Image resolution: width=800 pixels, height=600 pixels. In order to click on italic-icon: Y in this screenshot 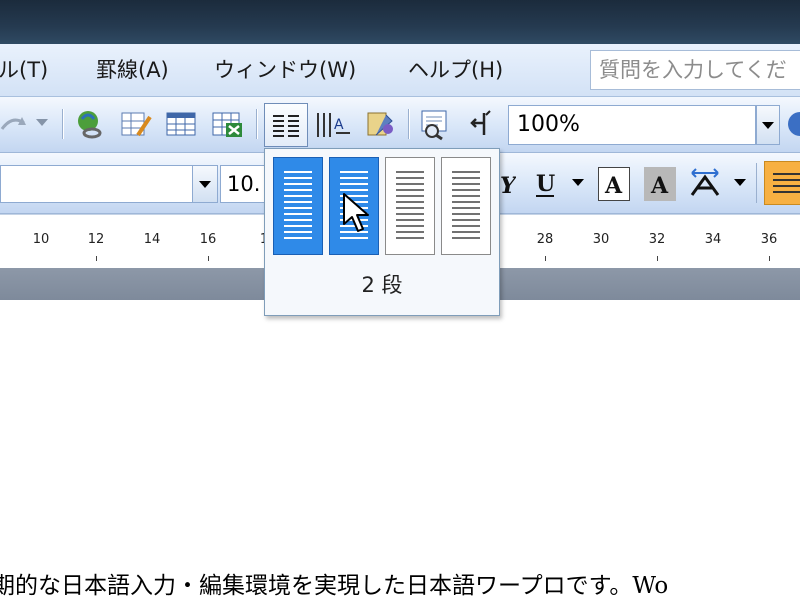, I will do `click(509, 184)`.